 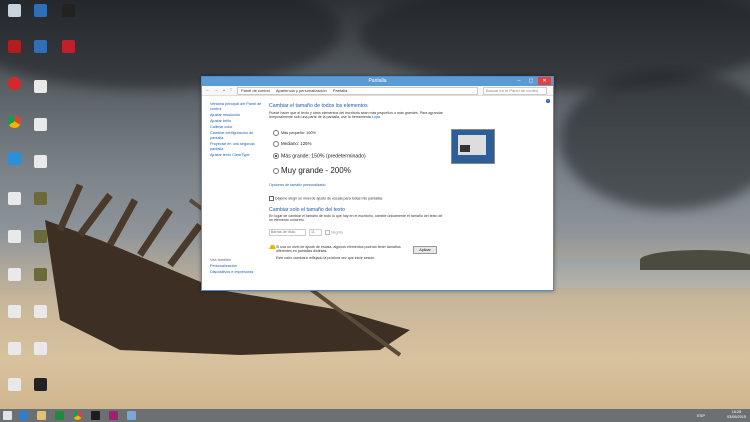 I want to click on warning-icon, so click(x=272, y=247).